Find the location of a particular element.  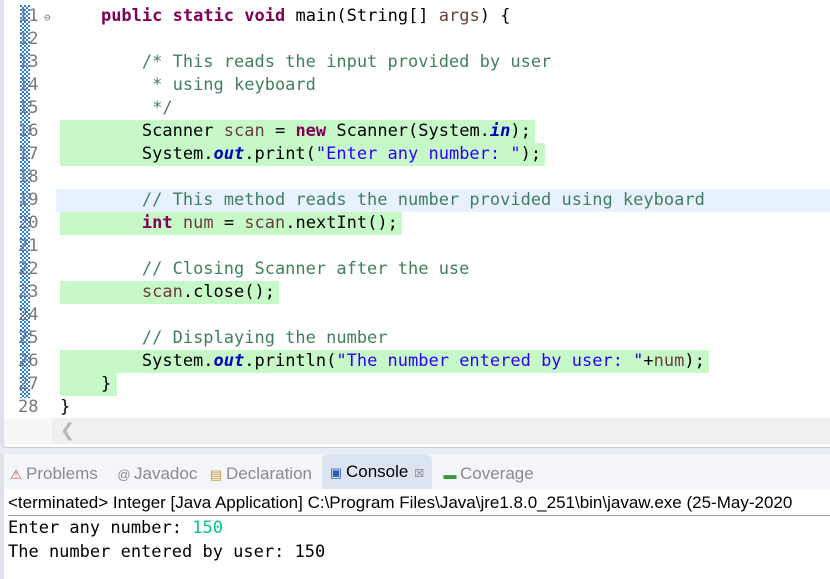

declaration-icon: ▤ is located at coordinates (216, 474).